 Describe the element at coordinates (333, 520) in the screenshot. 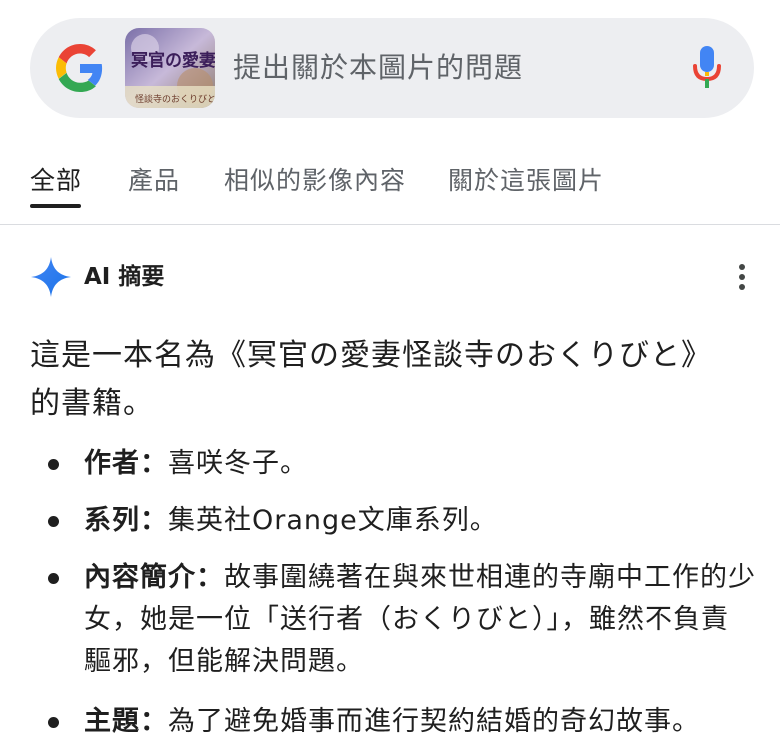

I see `bullet-text-series: 集英社Orange文庫系列。` at that location.